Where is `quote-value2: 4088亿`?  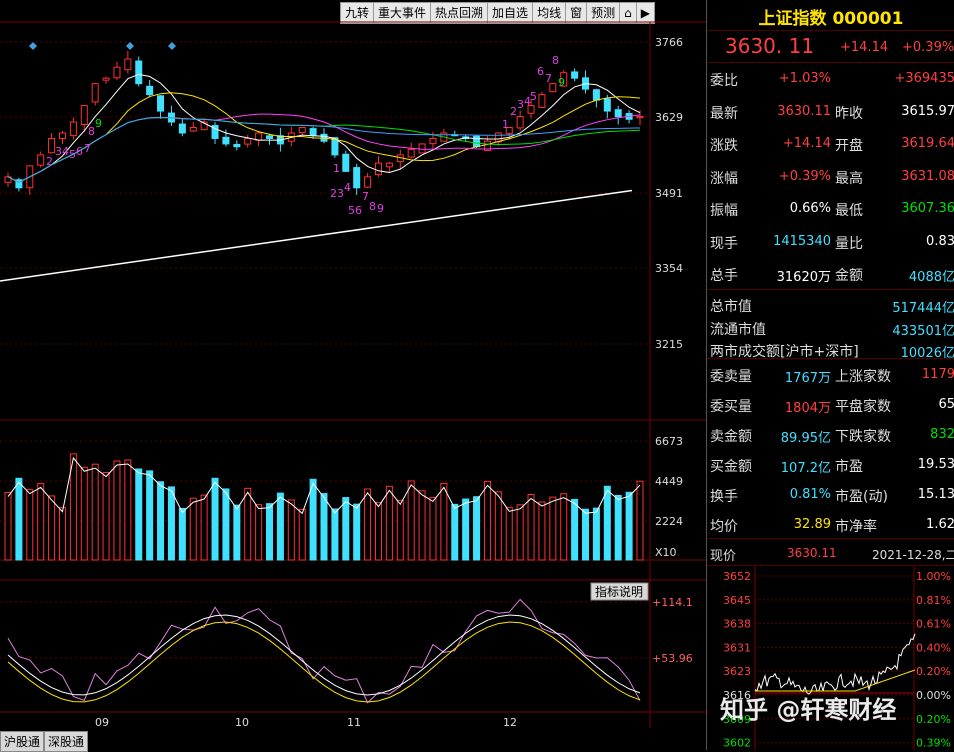
quote-value2: 4088亿 is located at coordinates (931, 277).